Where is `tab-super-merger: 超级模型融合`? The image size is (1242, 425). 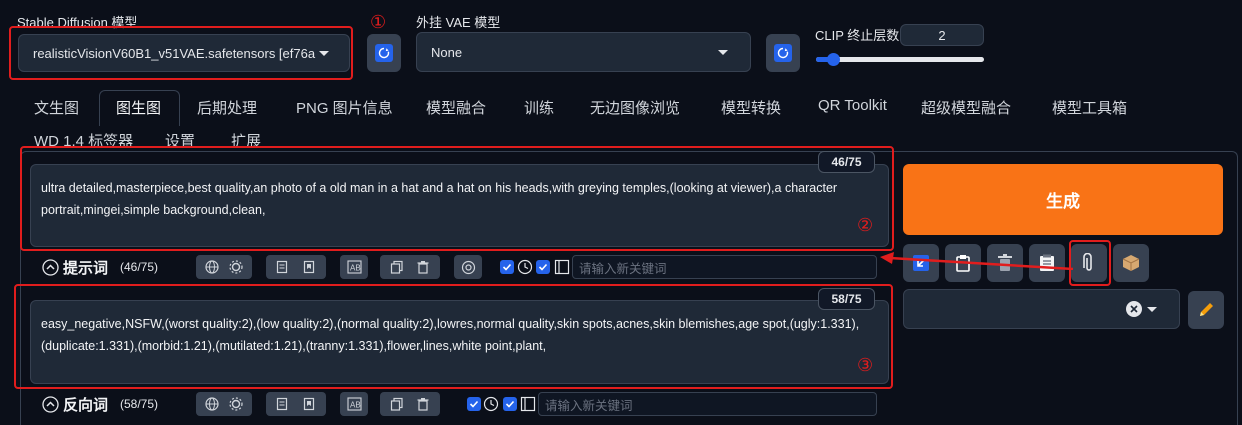 tab-super-merger: 超级模型融合 is located at coordinates (966, 107).